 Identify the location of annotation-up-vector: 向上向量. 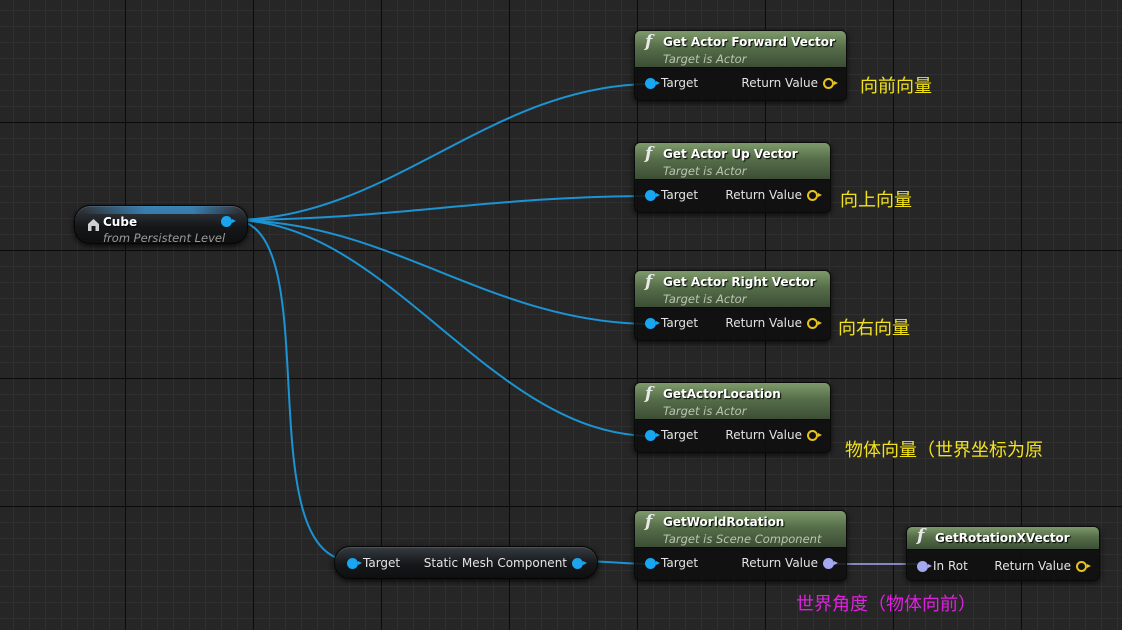
(876, 200).